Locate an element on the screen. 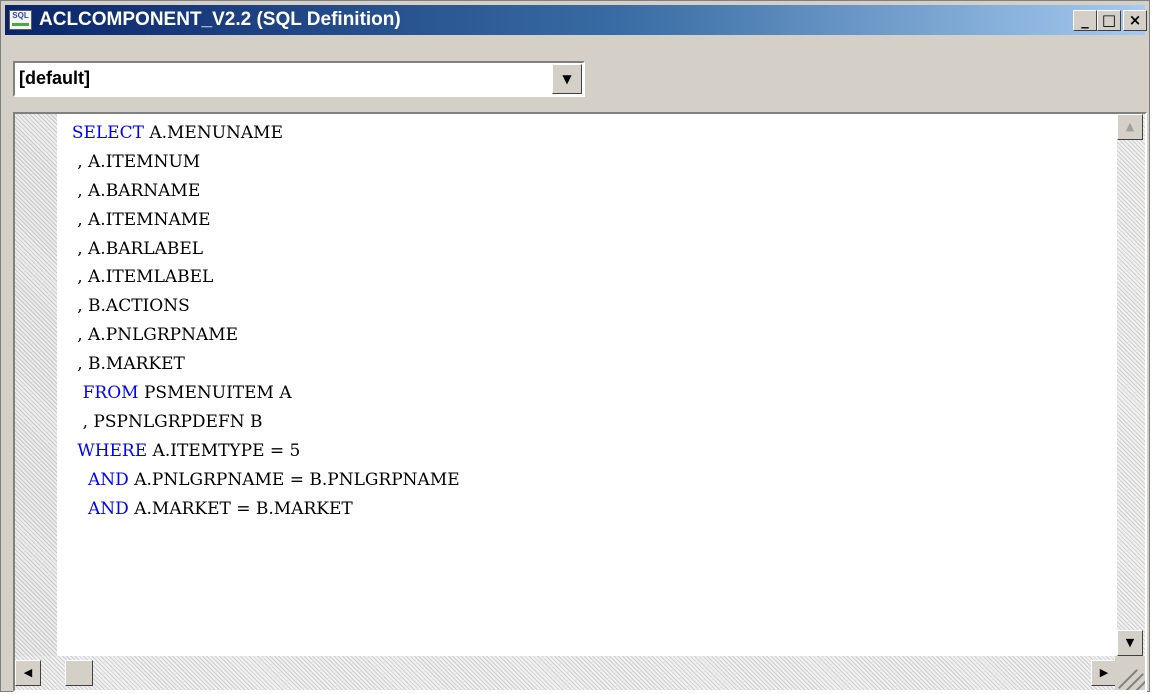 This screenshot has width=1152, height=694. scroll-right-button: ▶ is located at coordinates (1104, 673).